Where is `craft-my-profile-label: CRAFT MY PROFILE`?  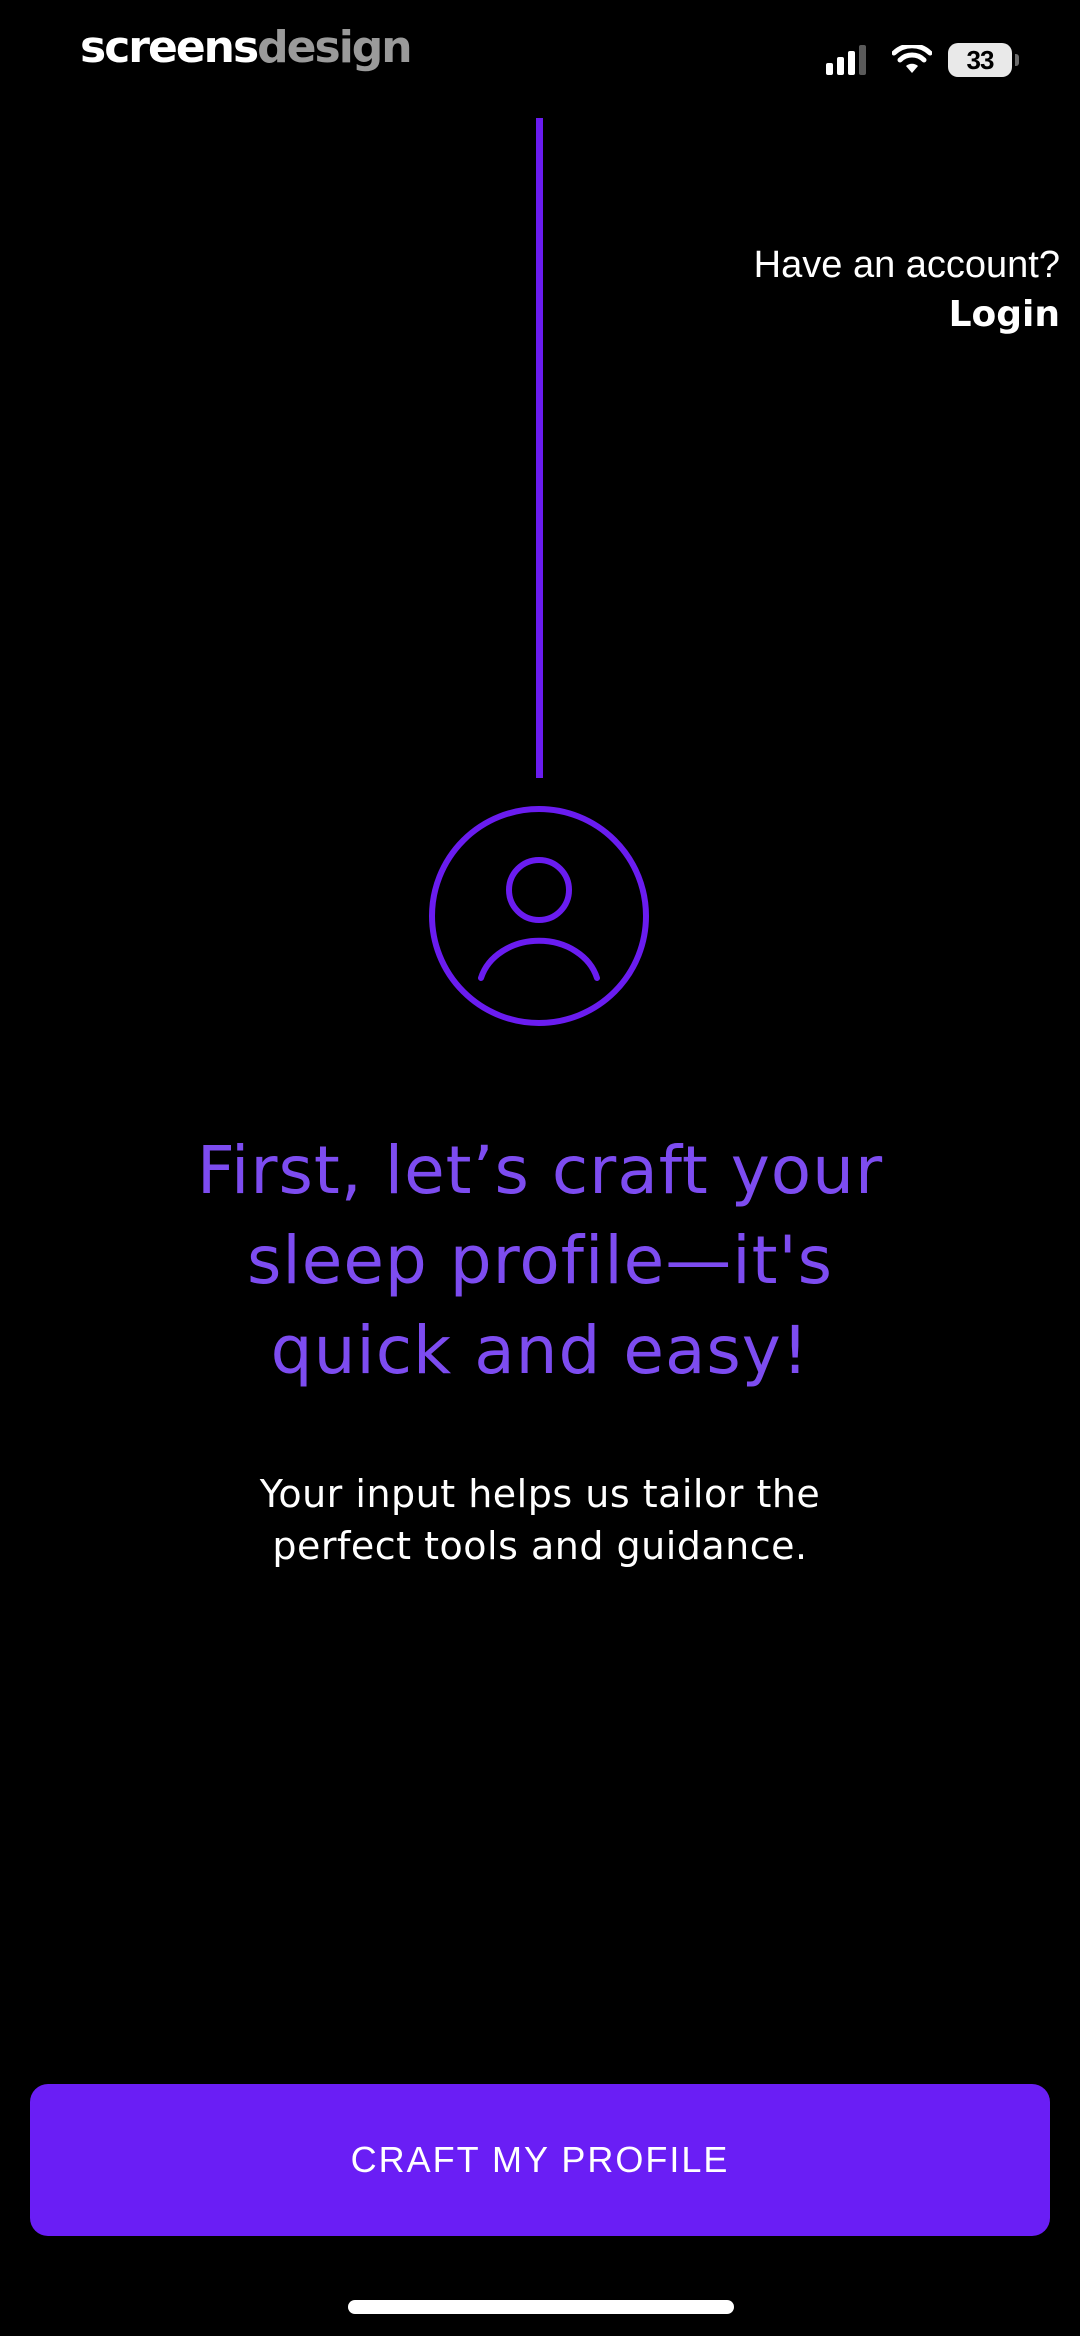
craft-my-profile-label: CRAFT MY PROFILE is located at coordinates (540, 2159).